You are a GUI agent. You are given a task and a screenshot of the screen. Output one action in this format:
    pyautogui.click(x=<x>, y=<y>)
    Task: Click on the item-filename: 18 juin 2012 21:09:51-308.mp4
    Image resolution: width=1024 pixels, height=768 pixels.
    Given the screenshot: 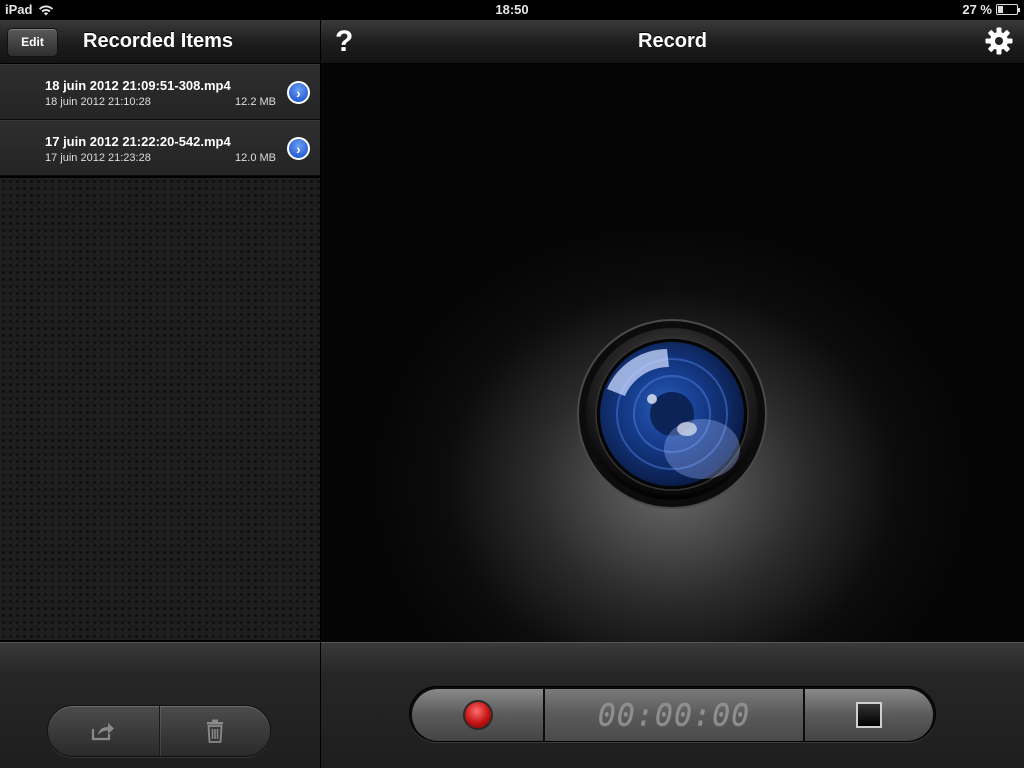 What is the action you would take?
    pyautogui.click(x=138, y=85)
    